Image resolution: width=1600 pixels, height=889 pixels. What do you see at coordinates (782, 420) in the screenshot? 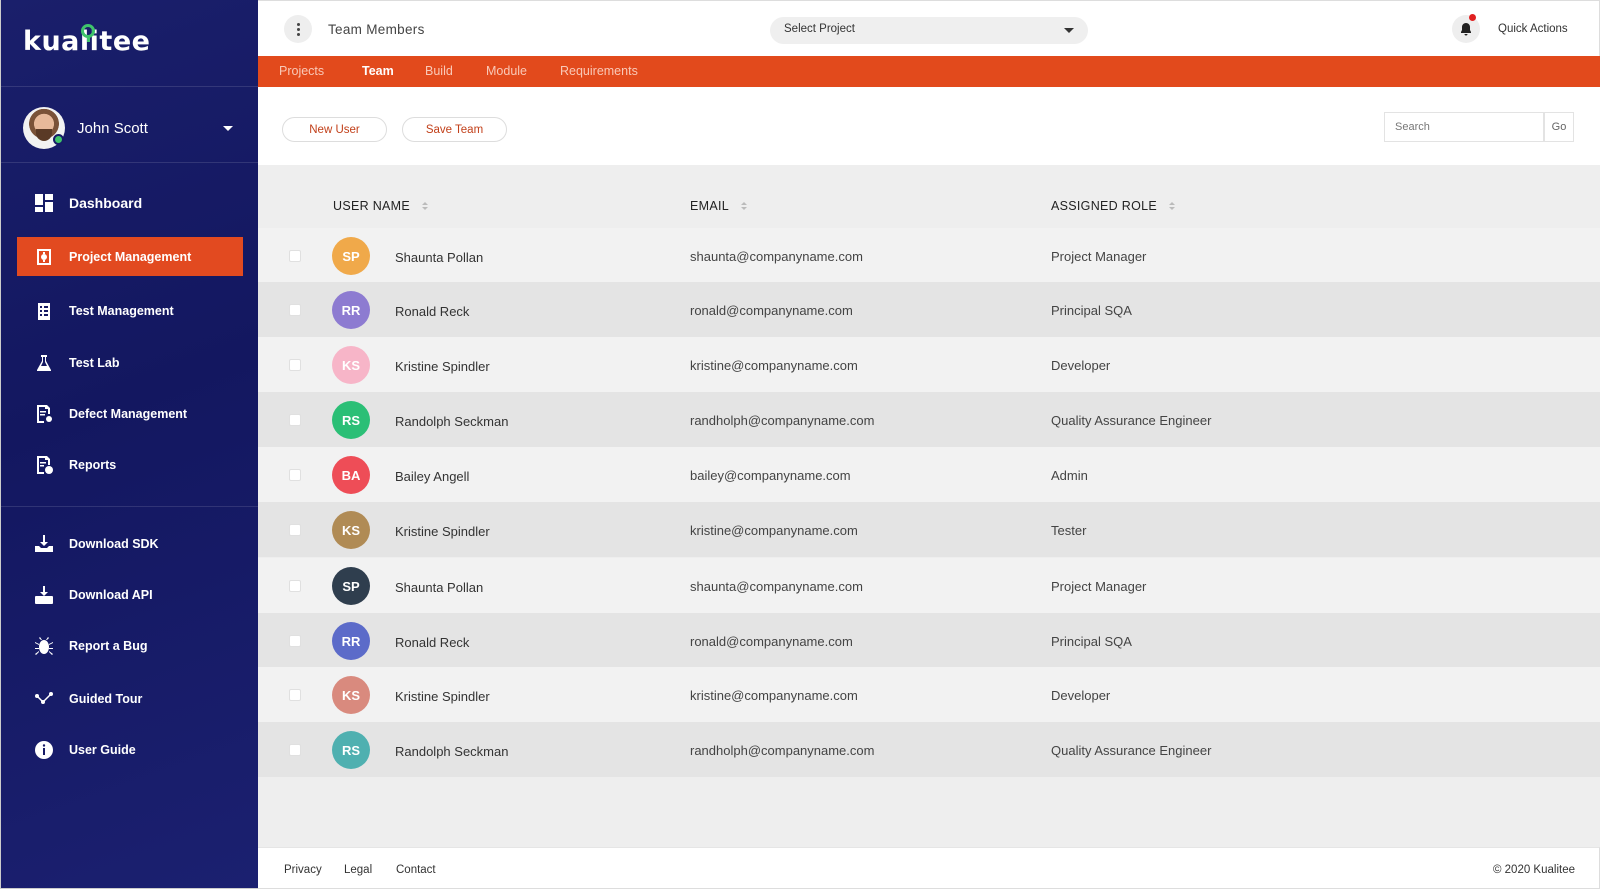
I see `email-cell: randholph@companyname.com` at bounding box center [782, 420].